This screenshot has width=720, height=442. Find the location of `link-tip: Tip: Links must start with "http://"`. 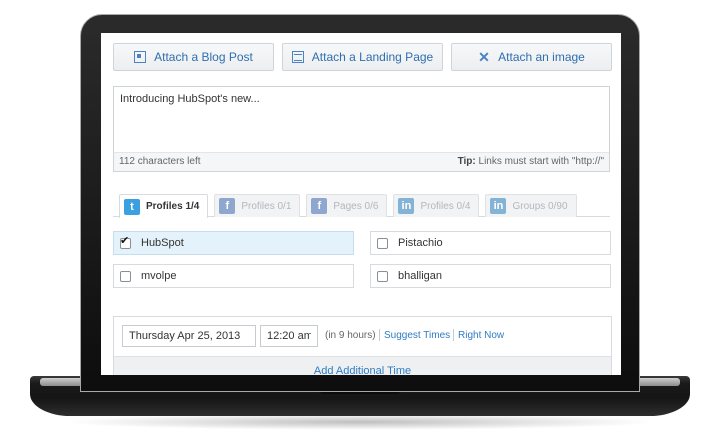

link-tip: Tip: Links must start with "http://" is located at coordinates (531, 161).